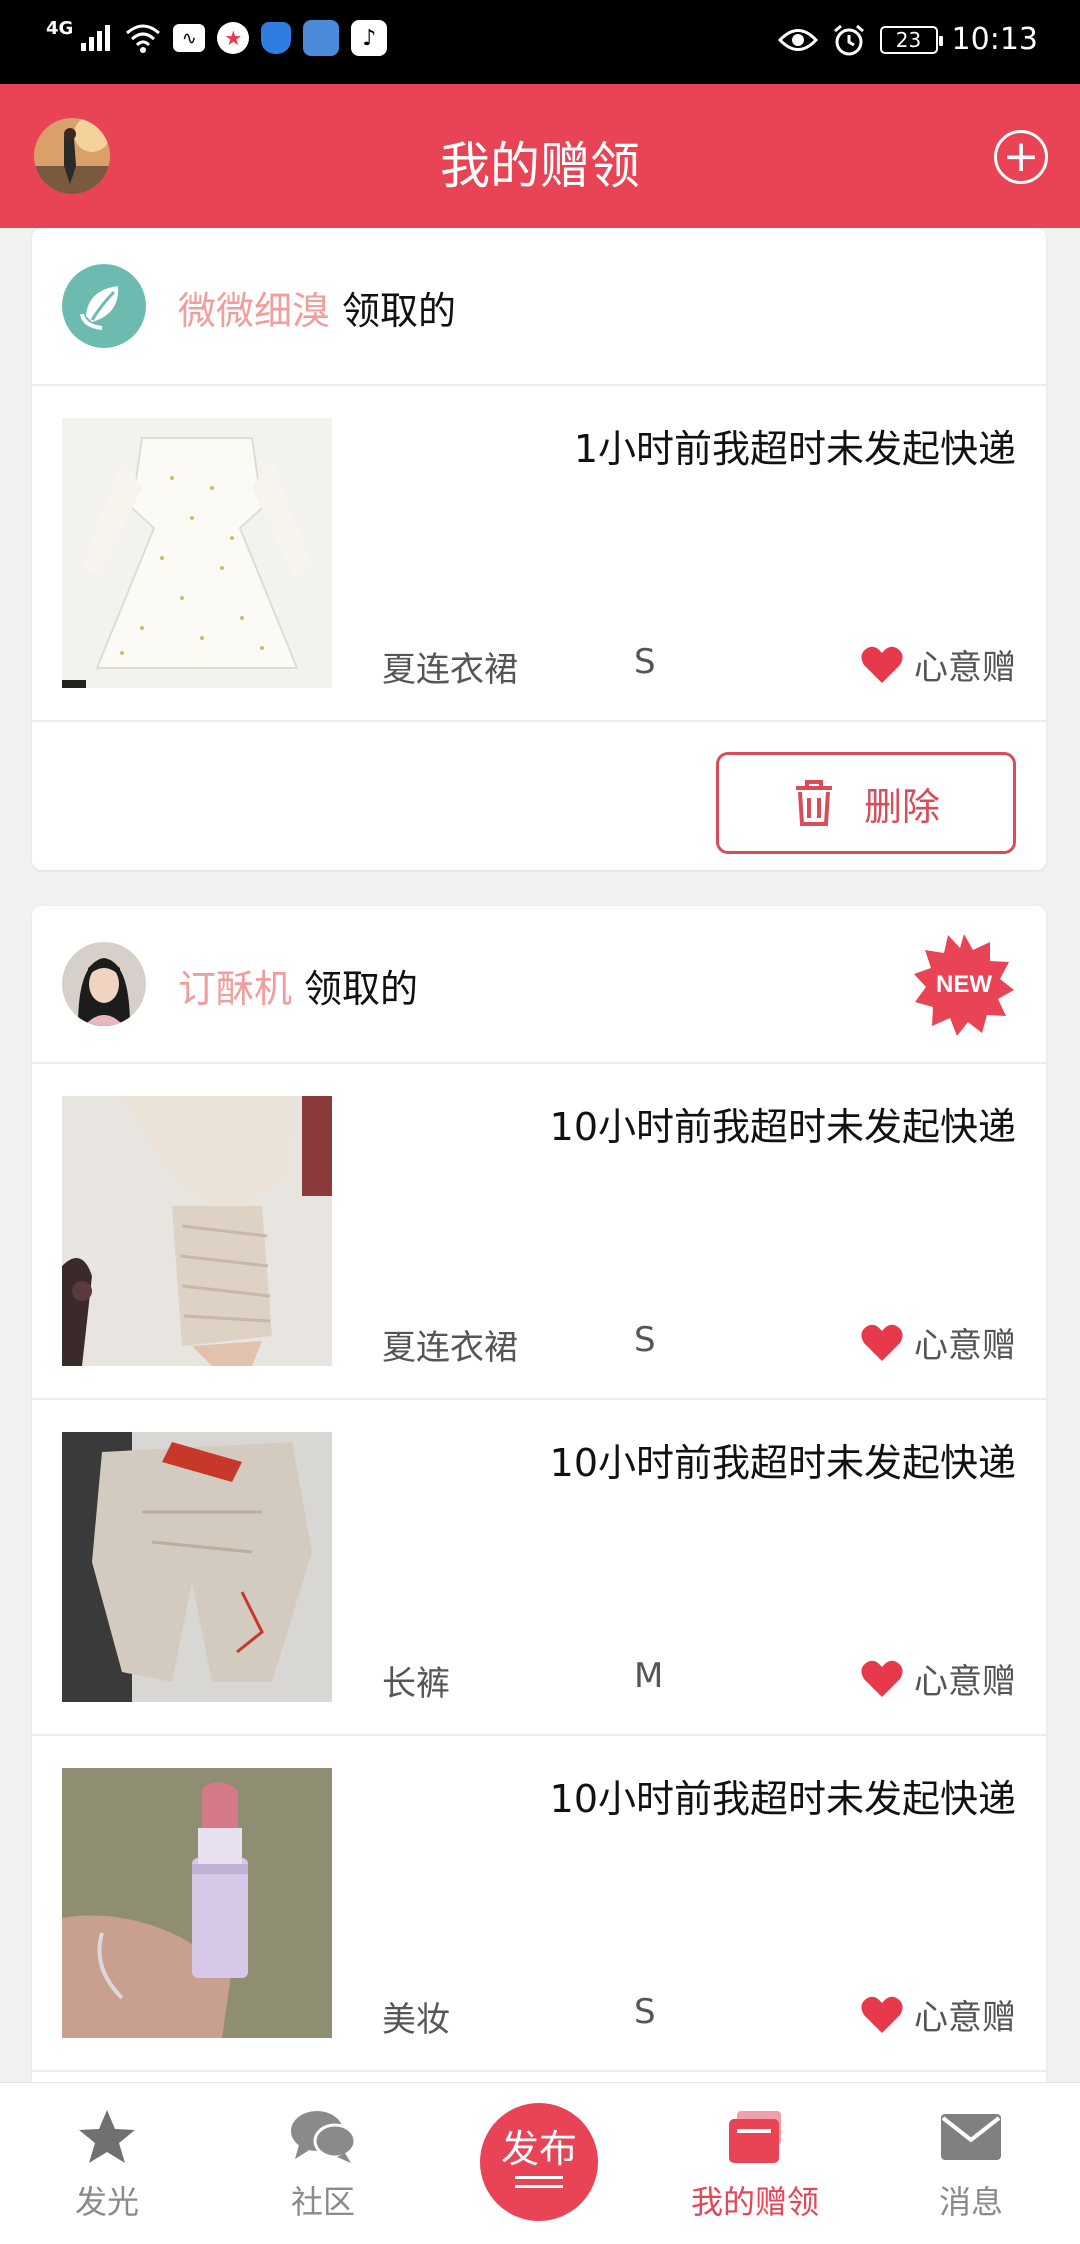 This screenshot has width=1080, height=2244. Describe the element at coordinates (539, 1568) in the screenshot. I see `list-item: 10小时前我超时未发起快递 长裤 M 心意赠` at that location.